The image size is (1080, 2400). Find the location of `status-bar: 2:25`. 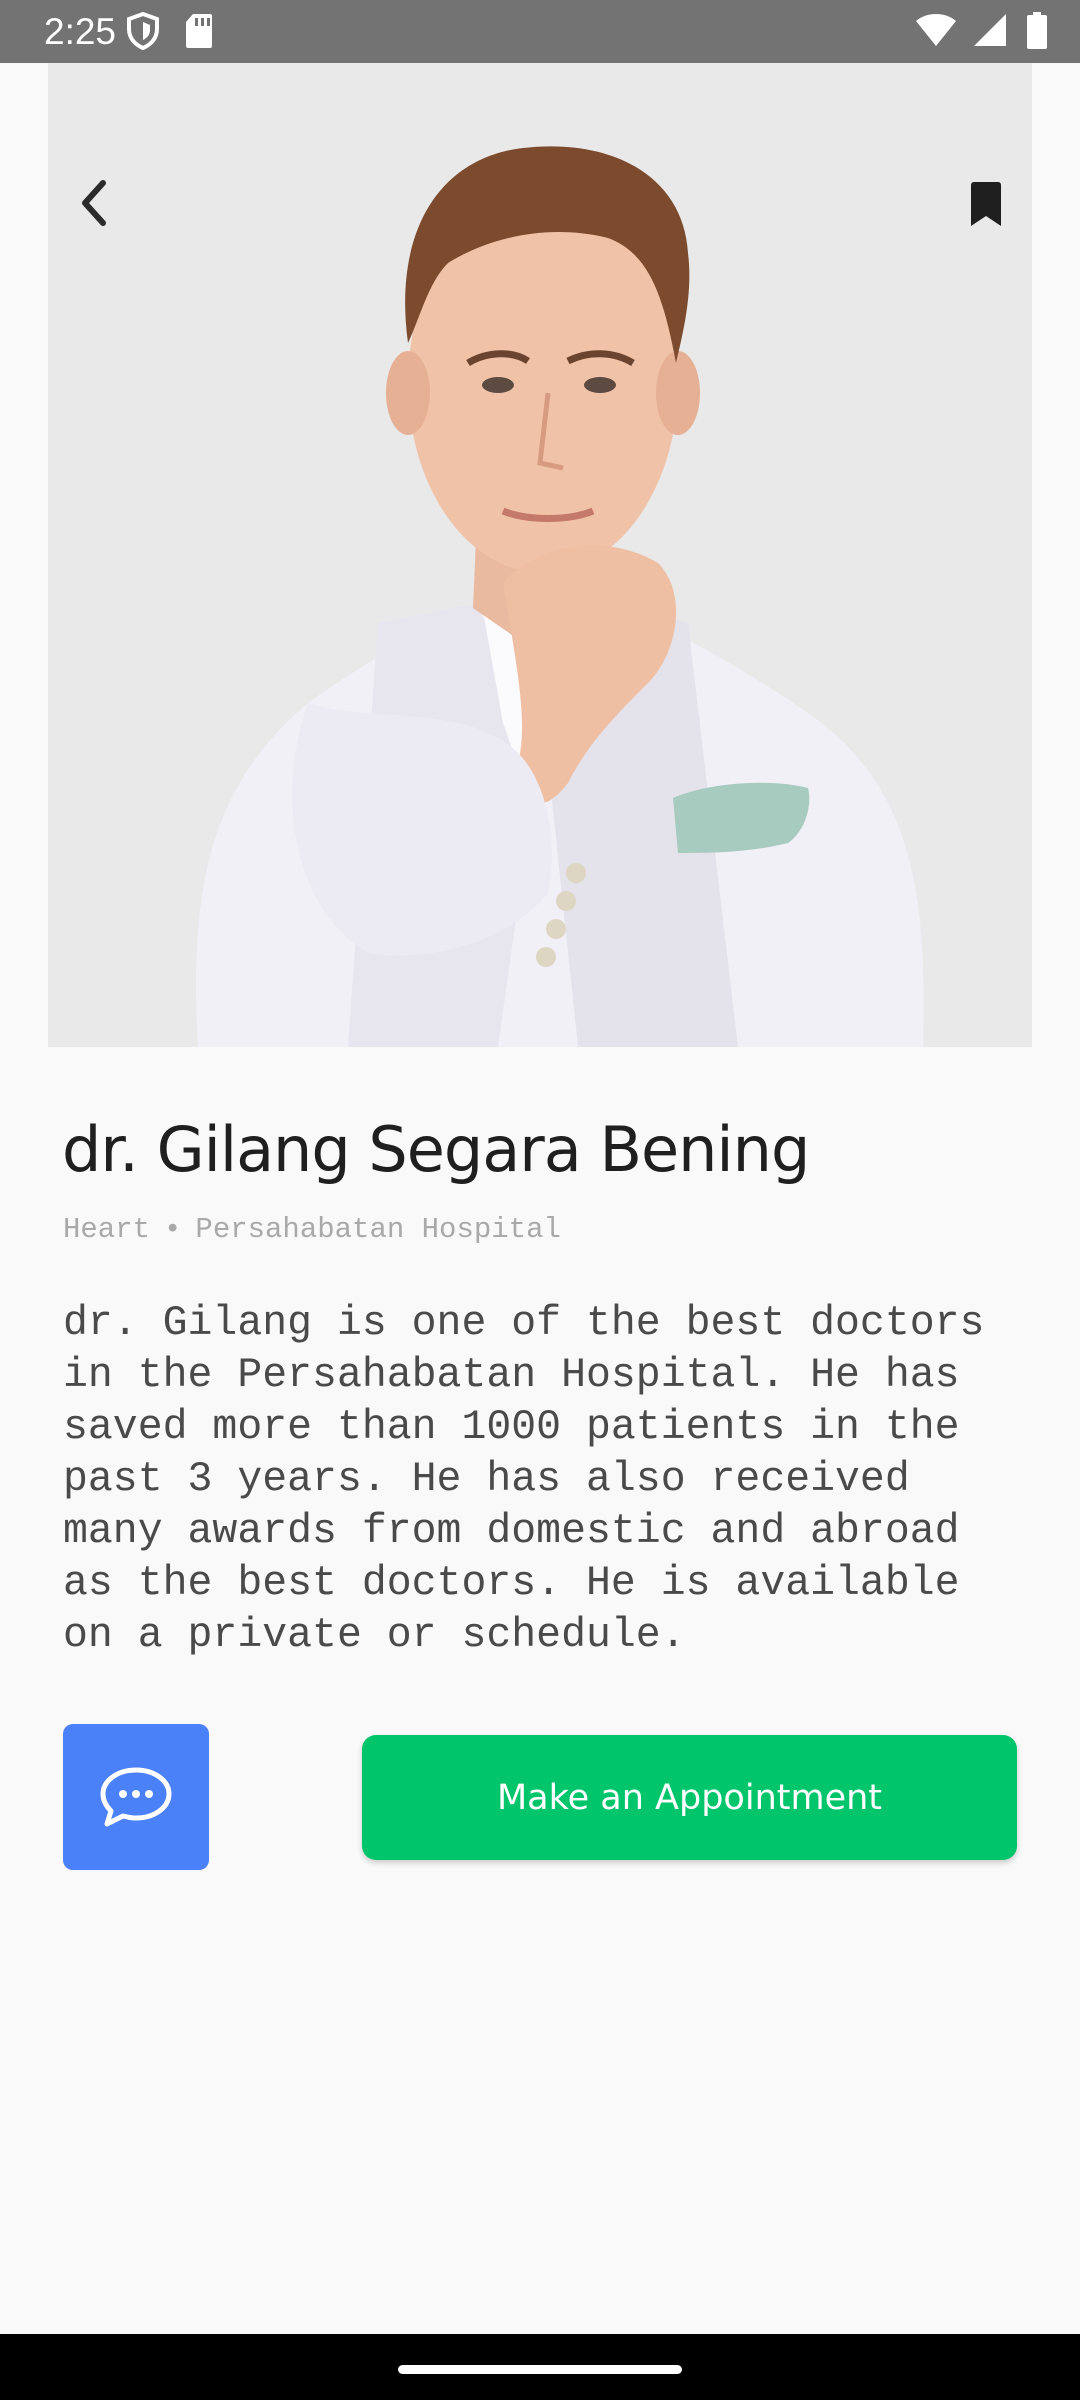

status-bar: 2:25 is located at coordinates (540, 31).